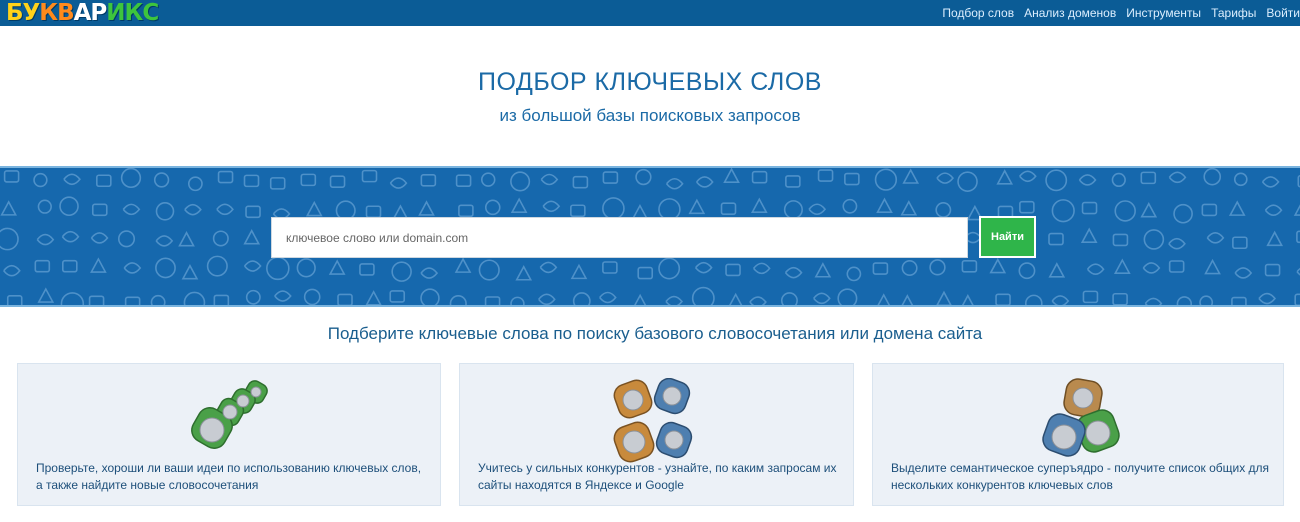 Image resolution: width=1300 pixels, height=522 pixels. Describe the element at coordinates (653, 420) in the screenshot. I see `brown-blue-key-tags-icon` at that location.